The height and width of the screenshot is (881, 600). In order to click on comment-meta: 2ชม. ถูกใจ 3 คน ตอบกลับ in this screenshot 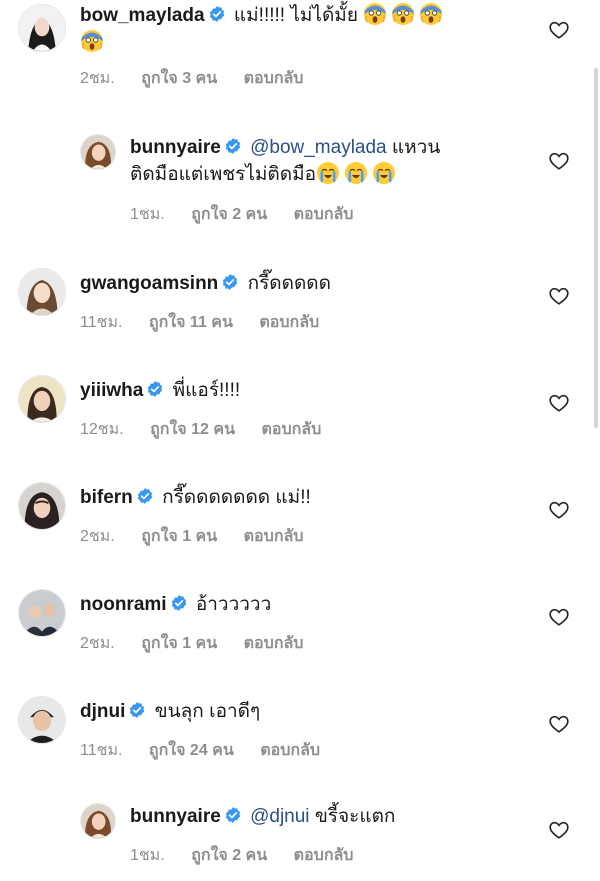, I will do `click(202, 78)`.